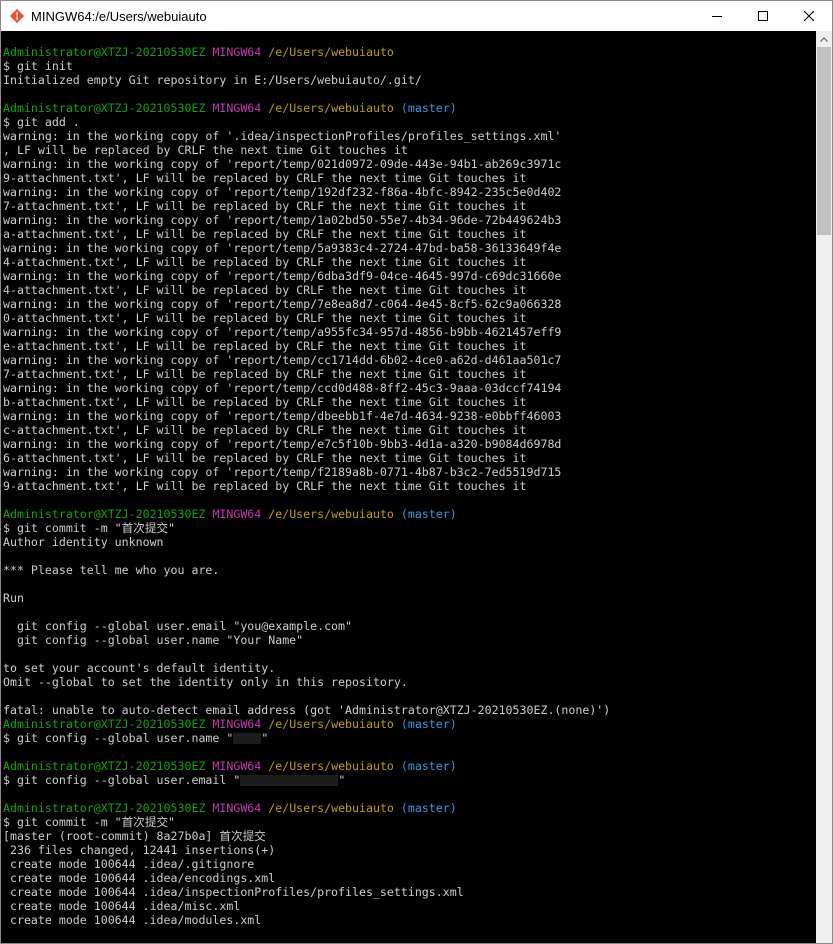 The width and height of the screenshot is (833, 944). Describe the element at coordinates (289, 780) in the screenshot. I see `redacted-value` at that location.